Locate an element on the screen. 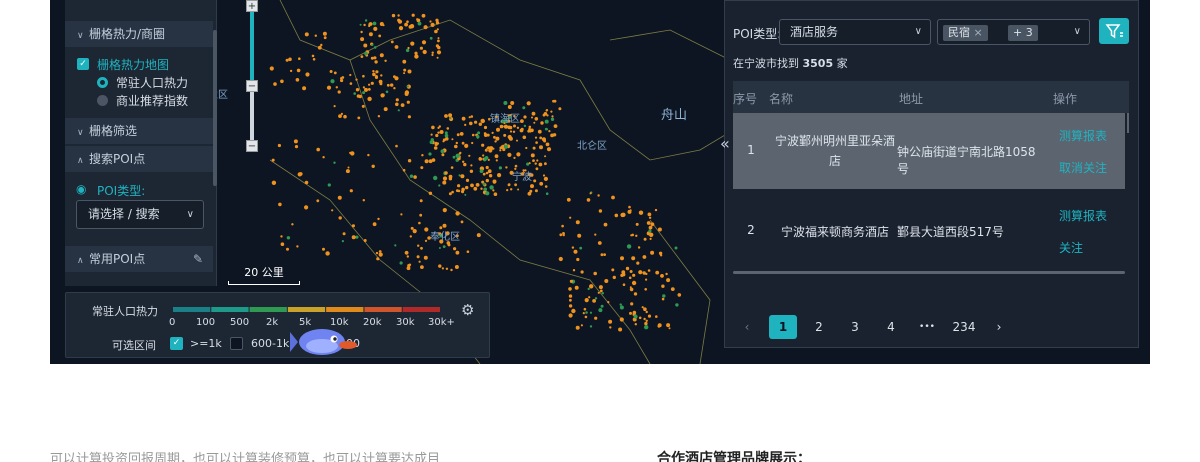 The image size is (1200, 462). row-name: 宁波鄞州明州里亚朵酒店 is located at coordinates (834, 151).